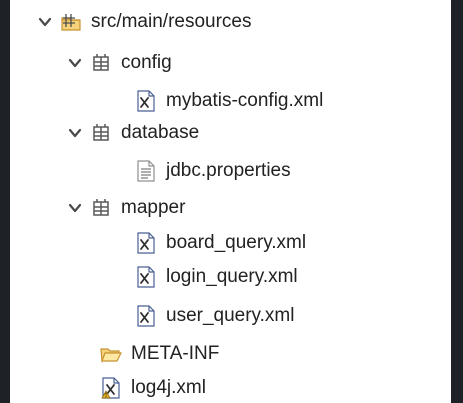 The width and height of the screenshot is (463, 403). I want to click on tree-root-row: src/main/resources, so click(145, 22).